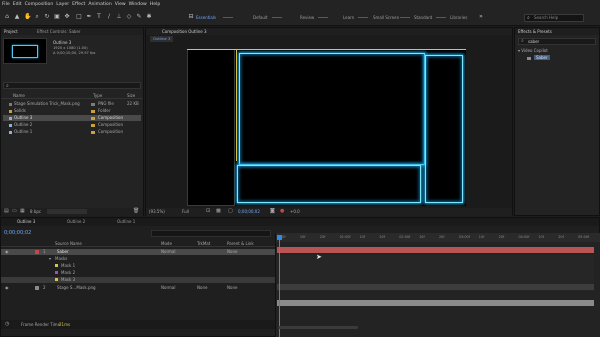 Image resolution: width=600 pixels, height=337 pixels. Describe the element at coordinates (249, 211) in the screenshot. I see `viewer-timecode: 0;00;00;02` at that location.